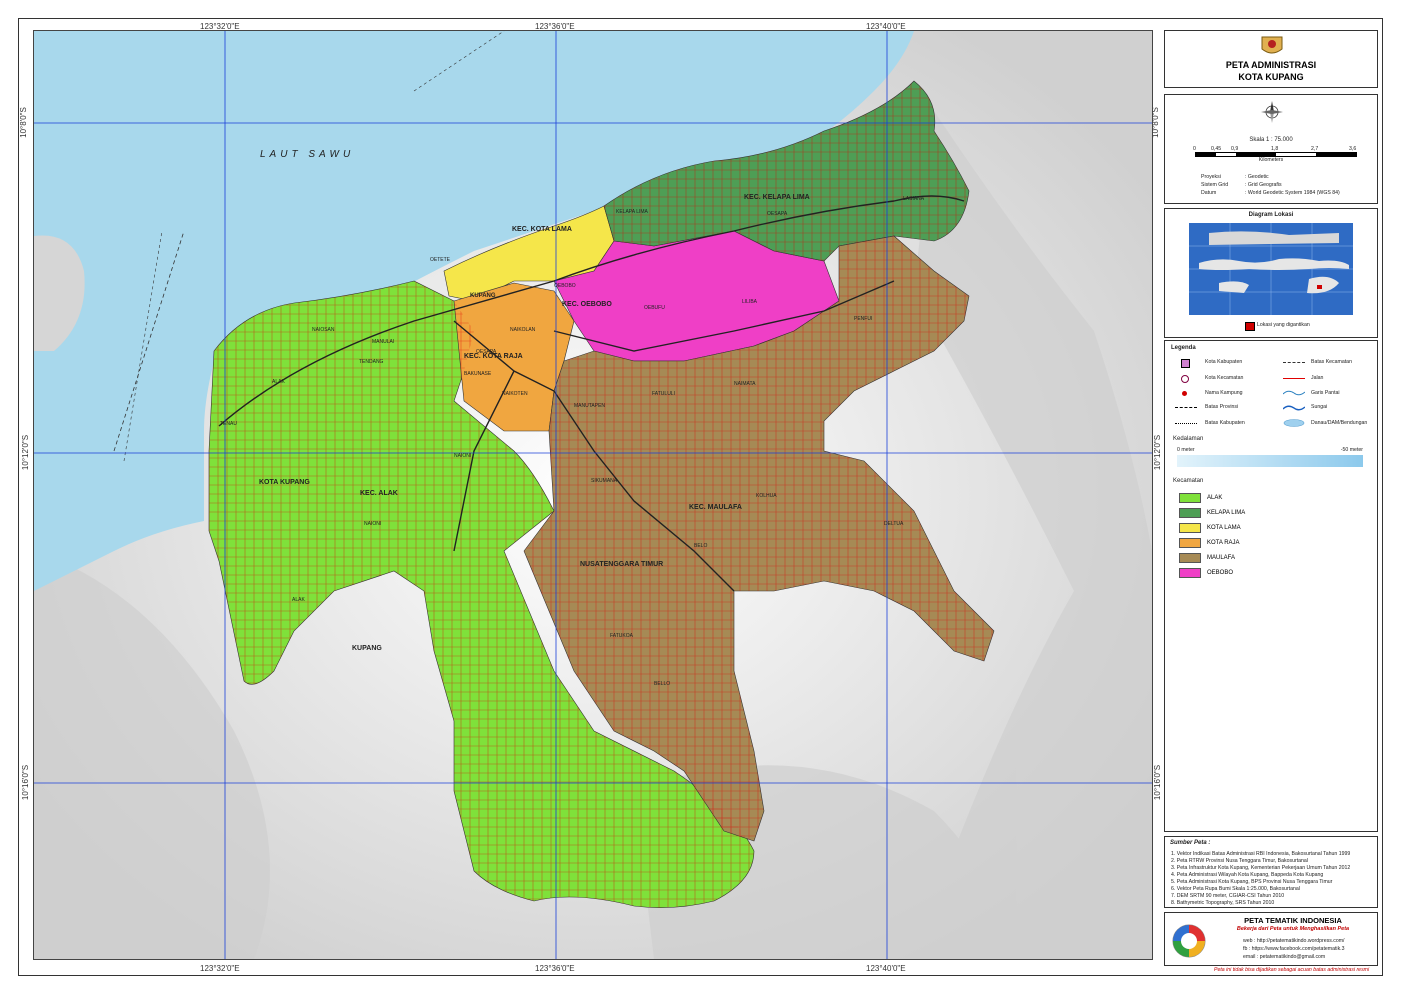  Describe the element at coordinates (542, 229) in the screenshot. I see `label-kec-kota-lama: KEC. KOTA LAMA` at that location.